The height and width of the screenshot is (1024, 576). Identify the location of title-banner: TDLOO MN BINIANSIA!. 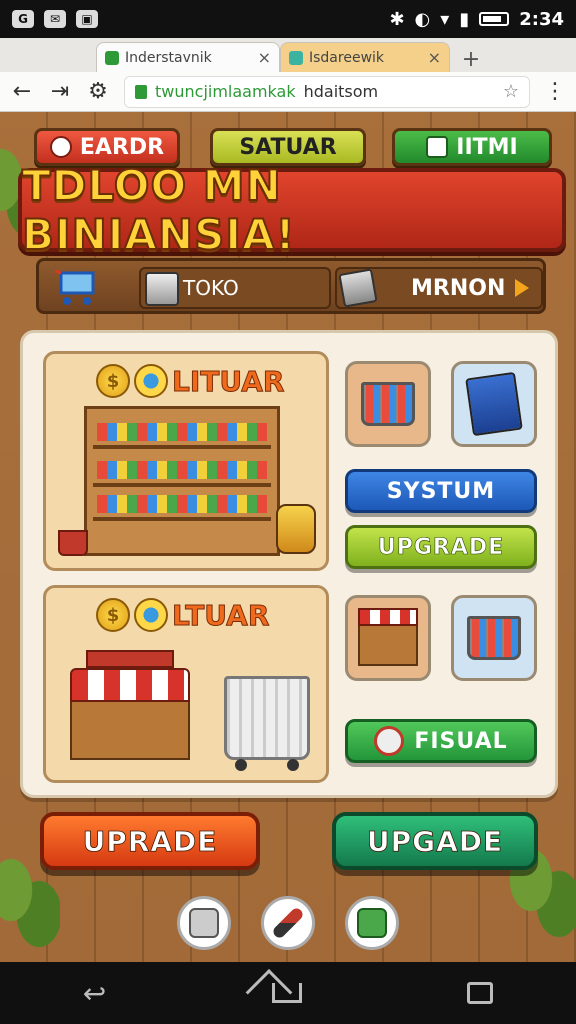
(292, 210).